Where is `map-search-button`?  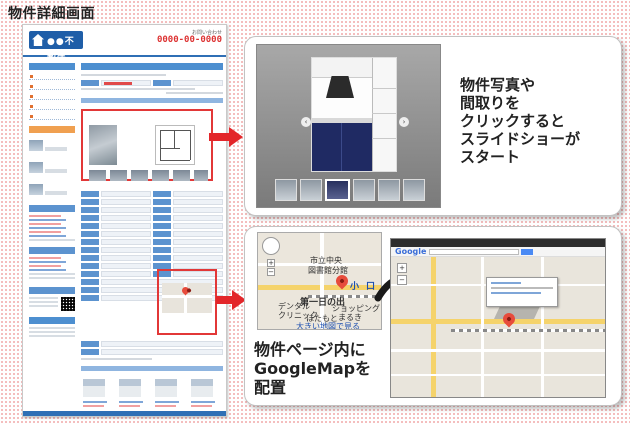 map-search-button is located at coordinates (527, 252).